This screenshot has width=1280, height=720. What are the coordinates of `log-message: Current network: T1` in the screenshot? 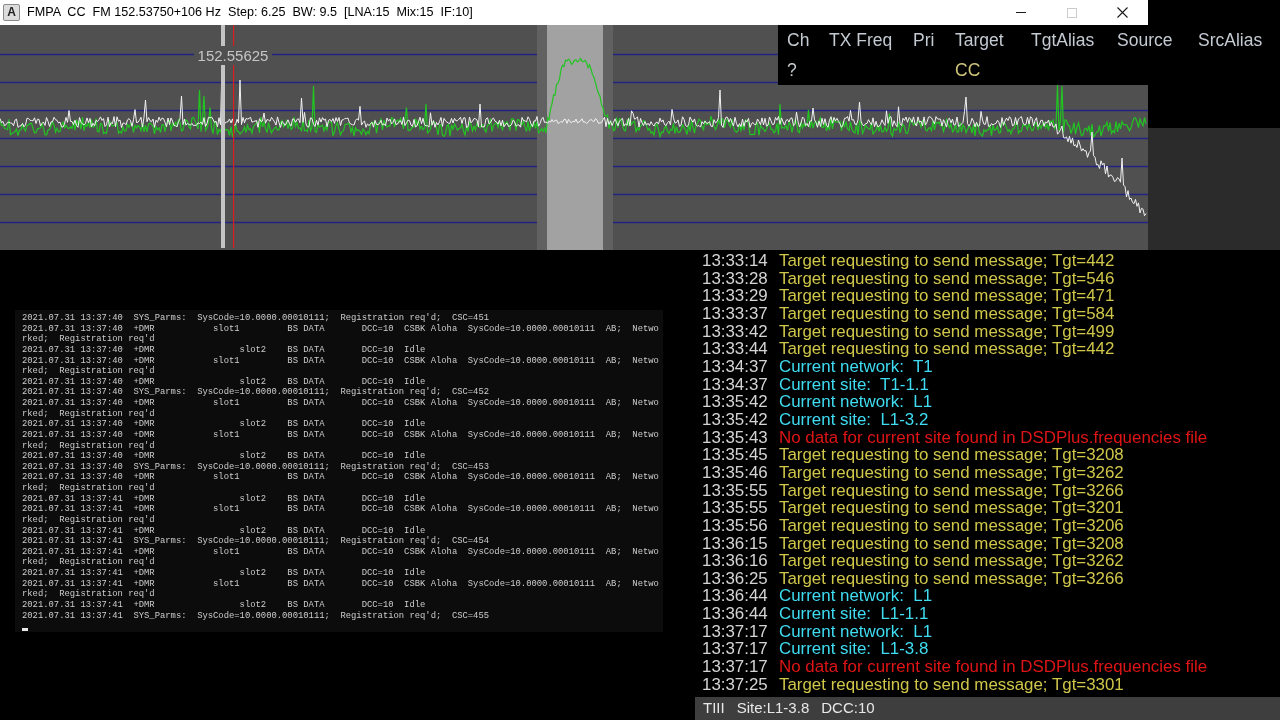 It's located at (856, 366).